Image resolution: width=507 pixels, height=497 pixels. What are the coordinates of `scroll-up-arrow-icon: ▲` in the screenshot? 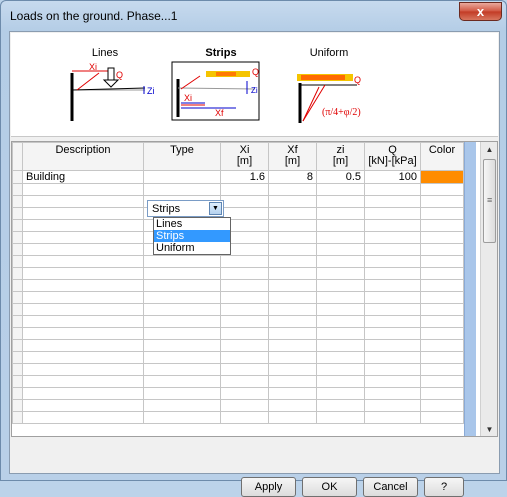 It's located at (489, 150).